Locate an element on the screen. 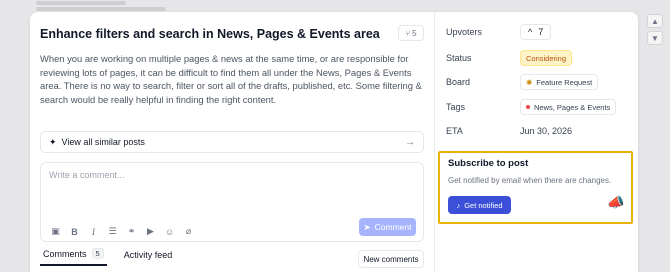 Image resolution: width=670 pixels, height=272 pixels. view-similar-posts-button: ✦ View all similar posts → is located at coordinates (232, 142).